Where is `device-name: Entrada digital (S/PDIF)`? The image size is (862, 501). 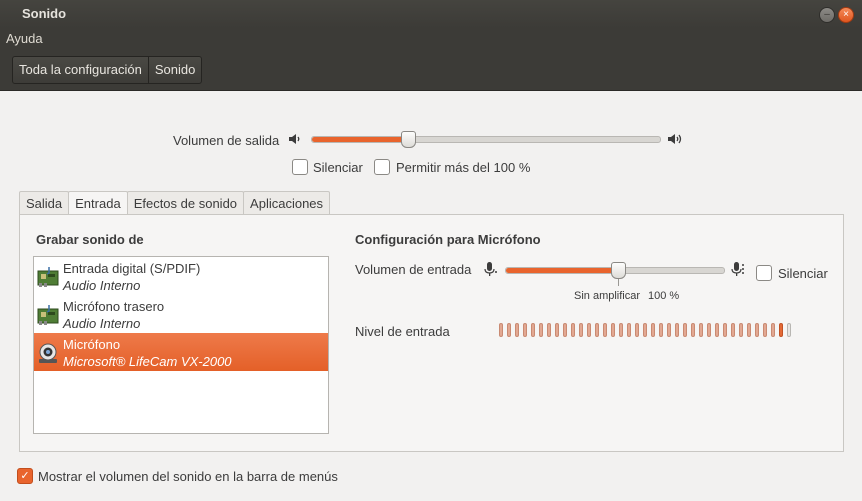 device-name: Entrada digital (S/PDIF) is located at coordinates (132, 268).